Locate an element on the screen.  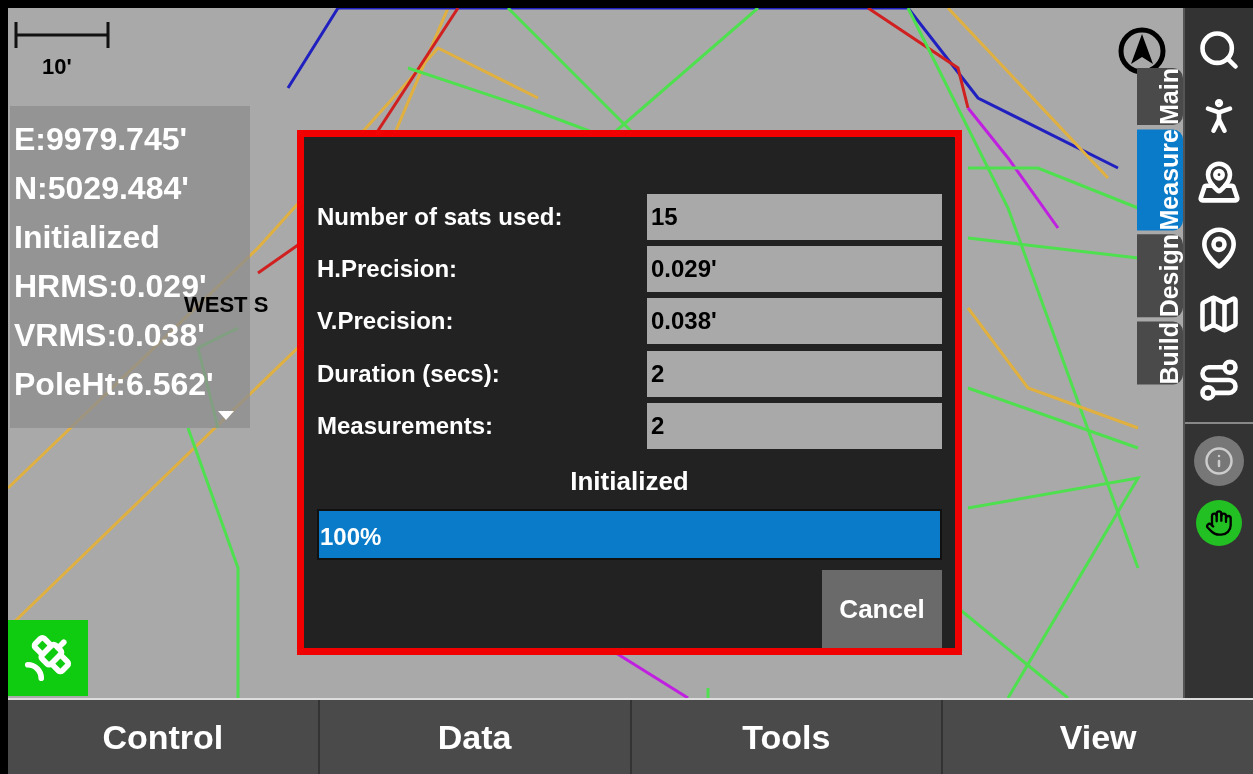
scale-label: 10' is located at coordinates (57, 67).